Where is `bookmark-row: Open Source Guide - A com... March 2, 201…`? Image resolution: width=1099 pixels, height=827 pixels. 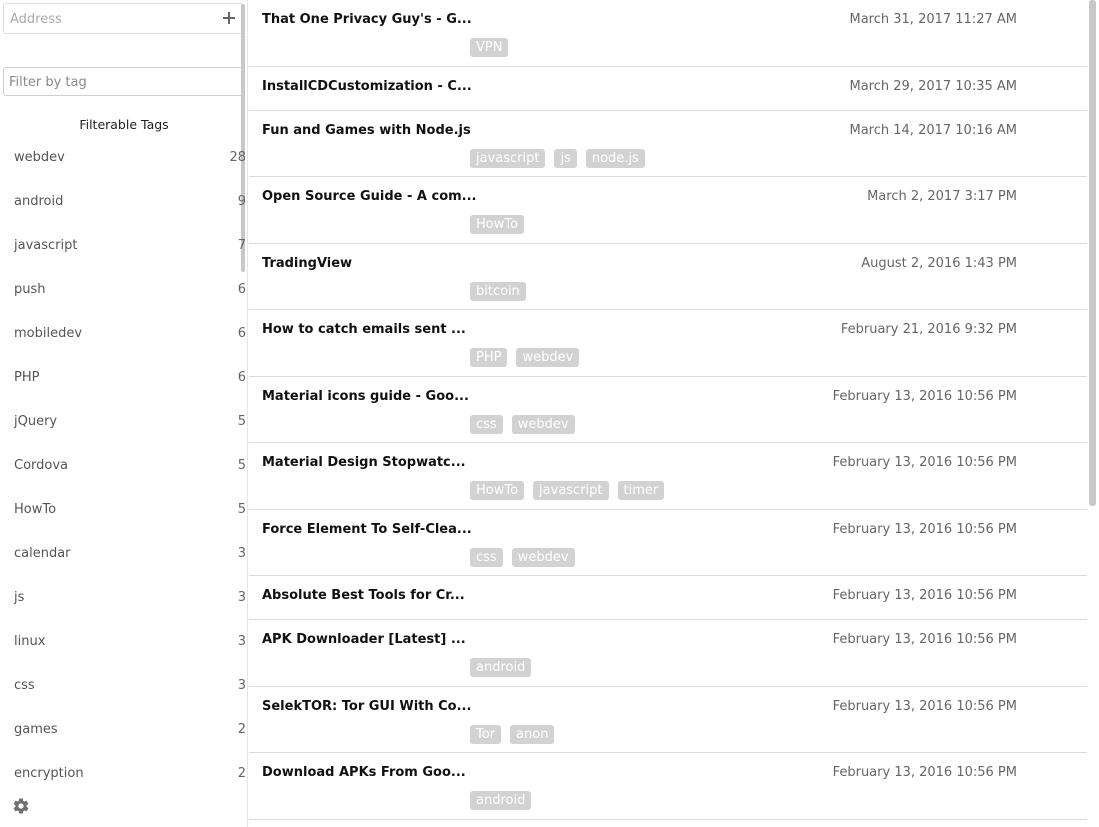
bookmark-row: Open Source Guide - A com... March 2, 201… is located at coordinates (668, 210).